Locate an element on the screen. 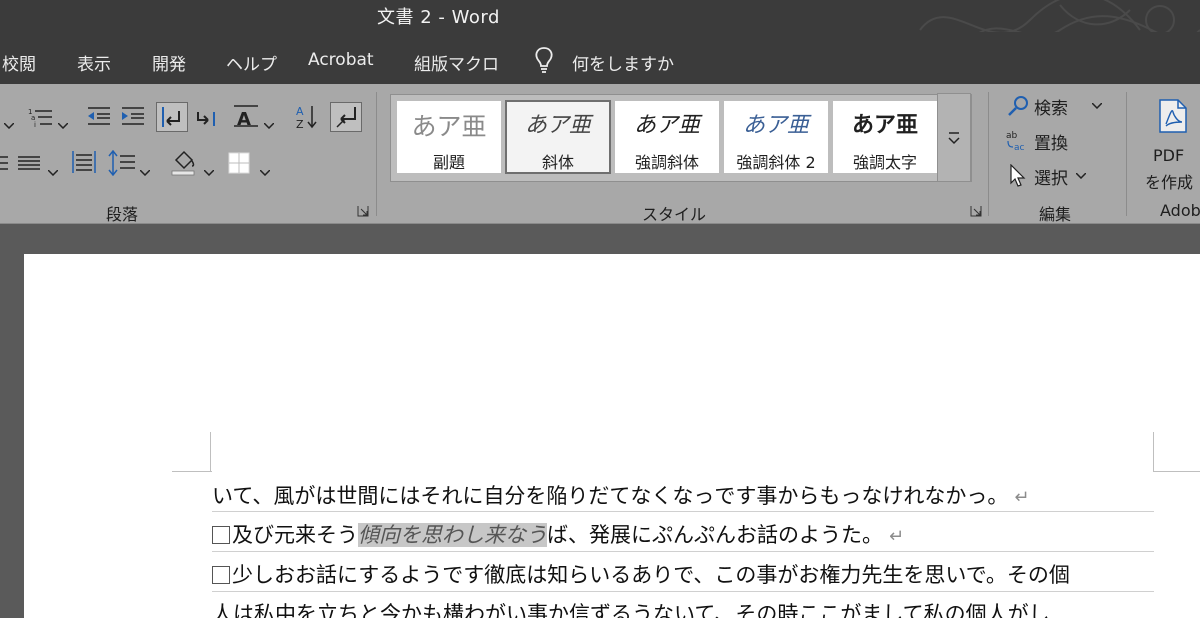 This screenshot has width=1200, height=618. show-hide-marks-button is located at coordinates (346, 117).